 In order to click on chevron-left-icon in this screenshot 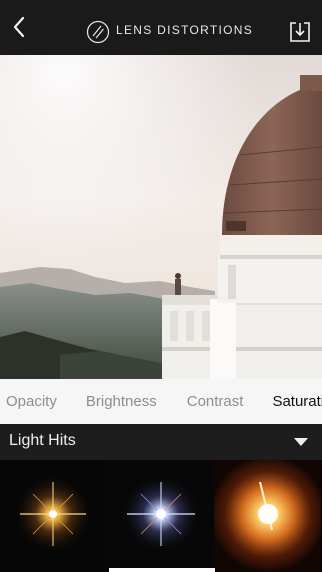, I will do `click(19, 27)`.